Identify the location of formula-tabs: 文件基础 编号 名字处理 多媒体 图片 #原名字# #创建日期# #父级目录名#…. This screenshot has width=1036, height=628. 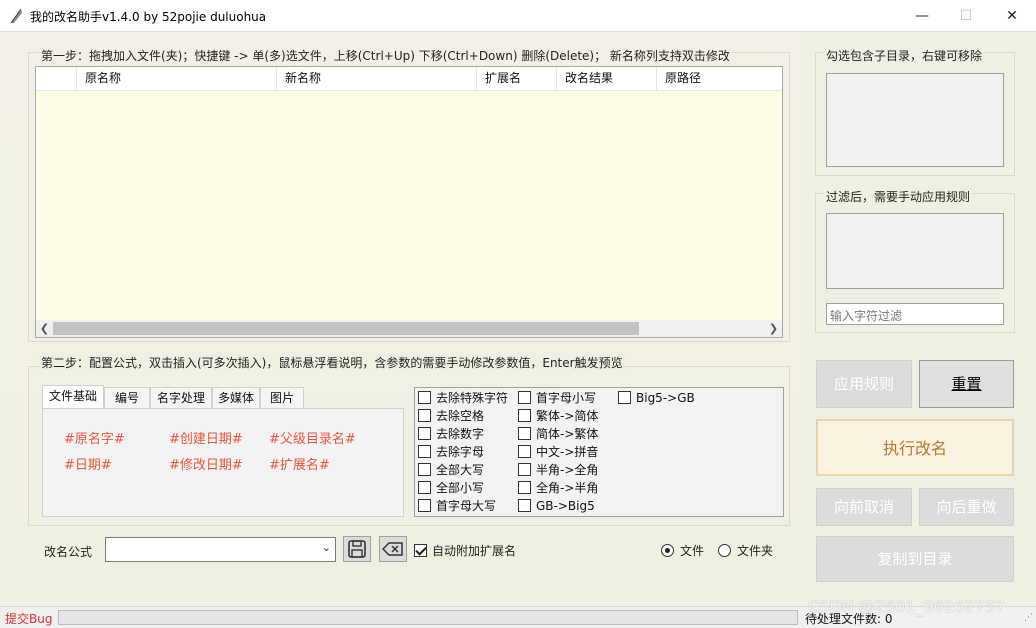
(223, 451).